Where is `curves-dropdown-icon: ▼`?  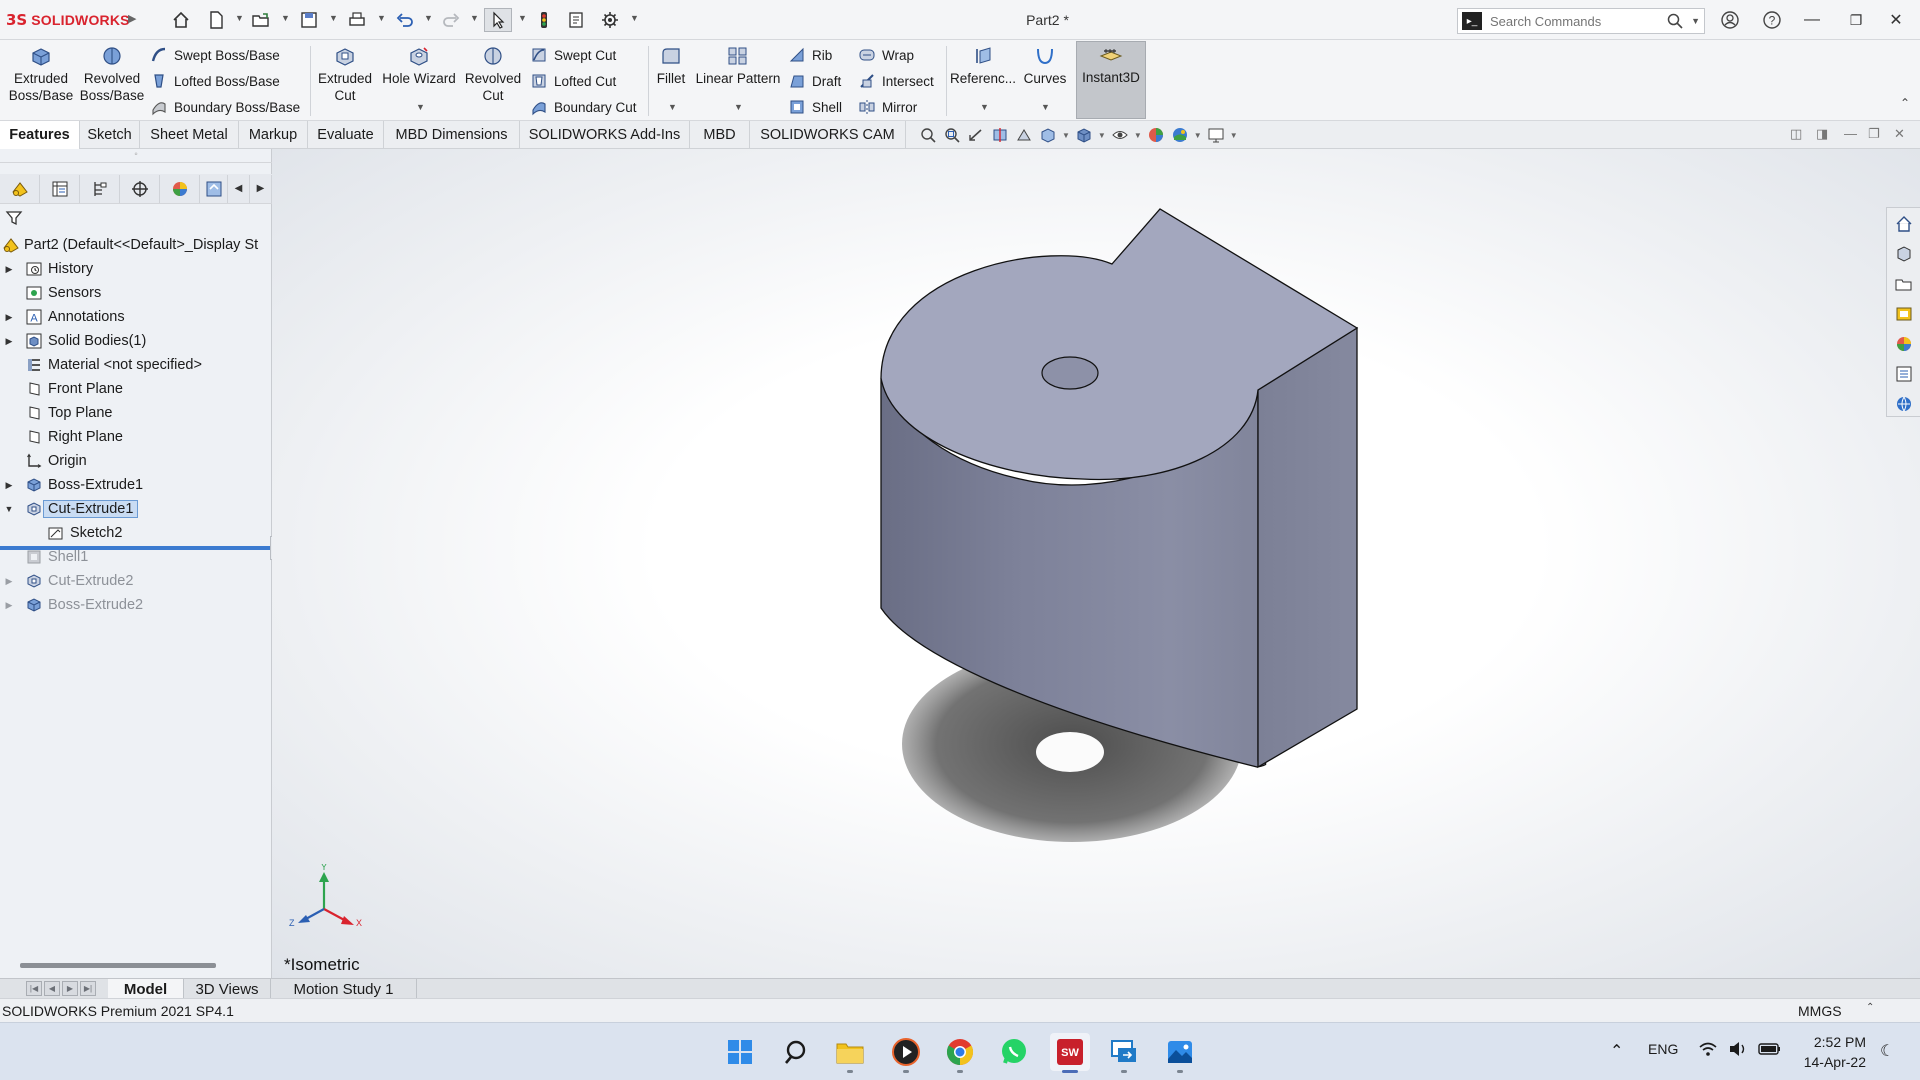
curves-dropdown-icon: ▼ is located at coordinates (1045, 107).